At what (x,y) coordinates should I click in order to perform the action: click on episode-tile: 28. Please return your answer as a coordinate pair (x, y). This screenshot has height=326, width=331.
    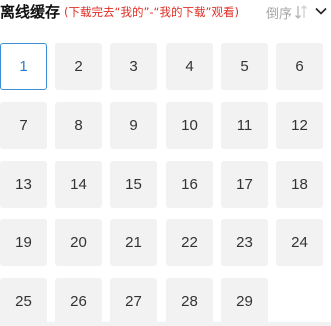
    Looking at the image, I should click on (189, 301).